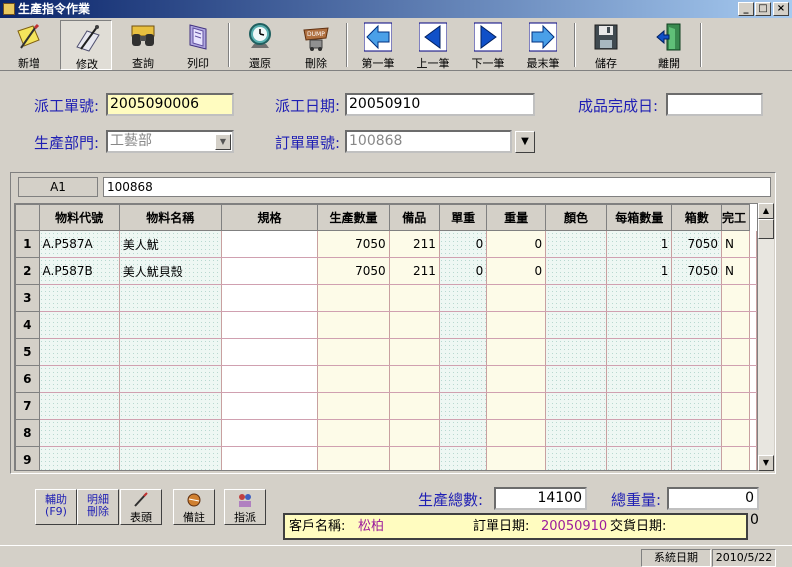  Describe the element at coordinates (79, 244) in the screenshot. I see `grid-cell: A.P587A` at that location.